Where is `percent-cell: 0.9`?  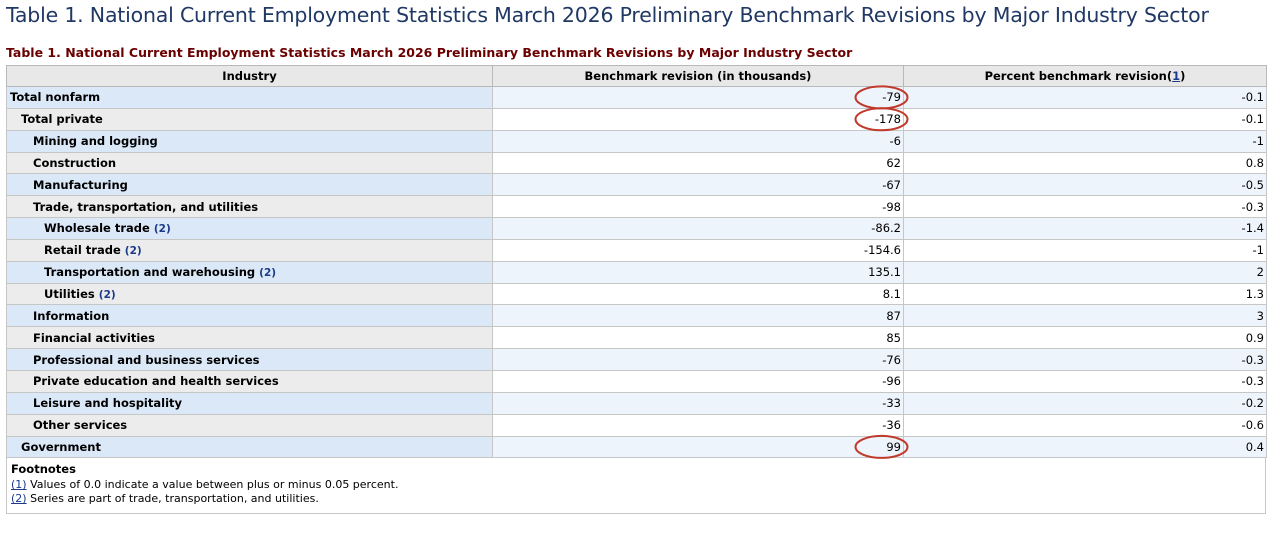 percent-cell: 0.9 is located at coordinates (1085, 338).